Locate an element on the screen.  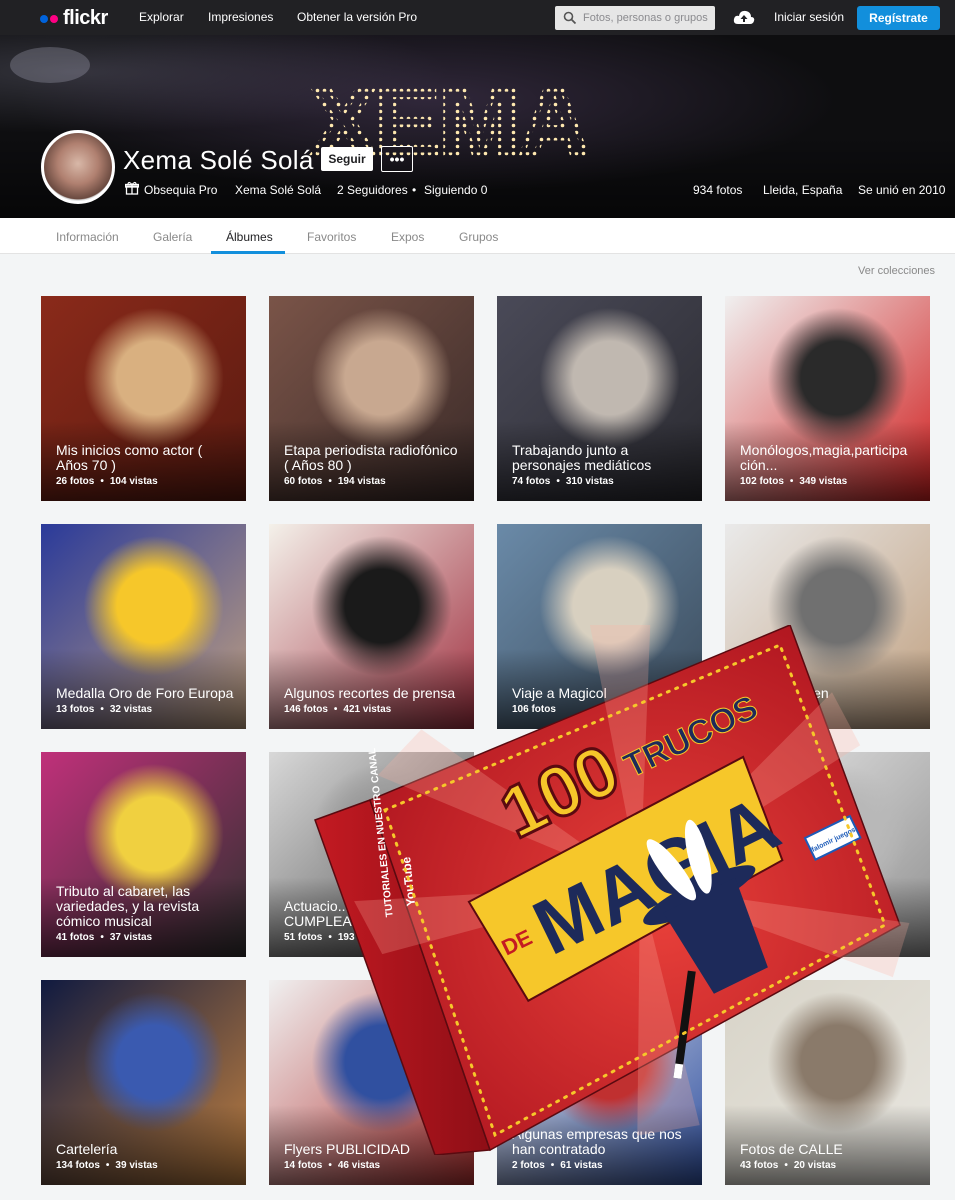
tab-favoritos: Favoritos is located at coordinates (331, 237).